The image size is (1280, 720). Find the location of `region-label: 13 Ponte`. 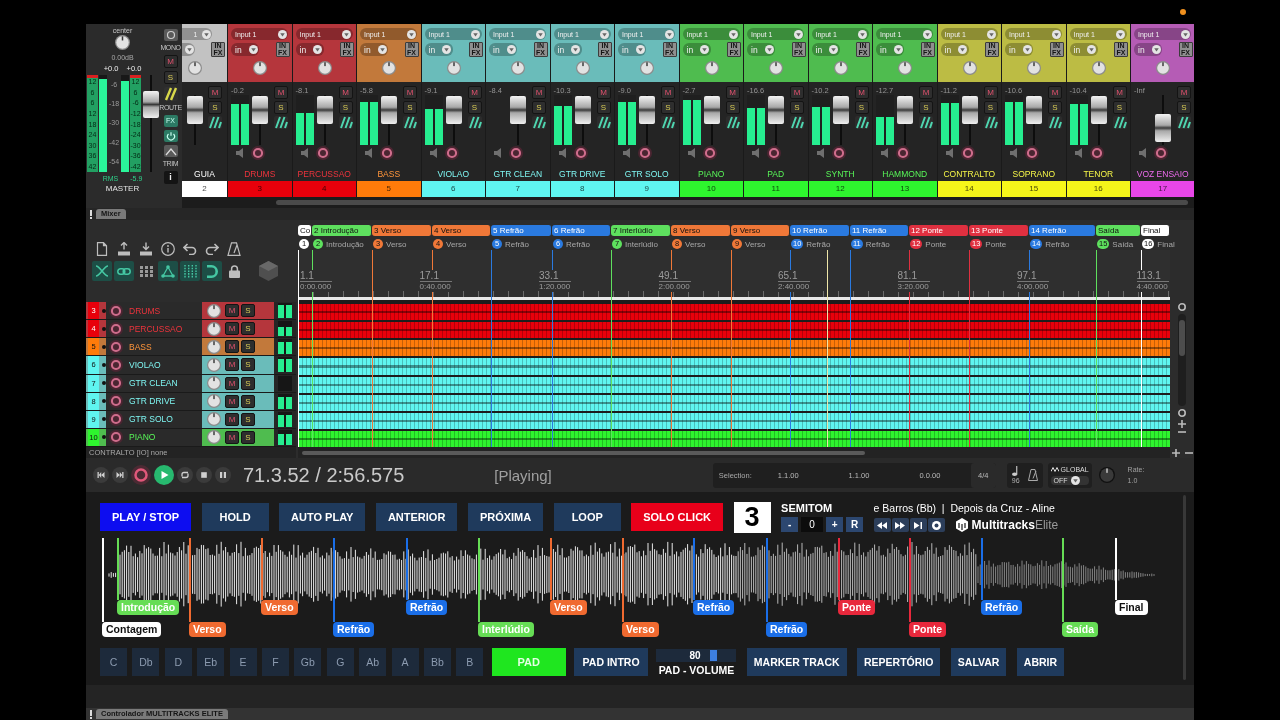

region-label: 13 Ponte is located at coordinates (999, 230).